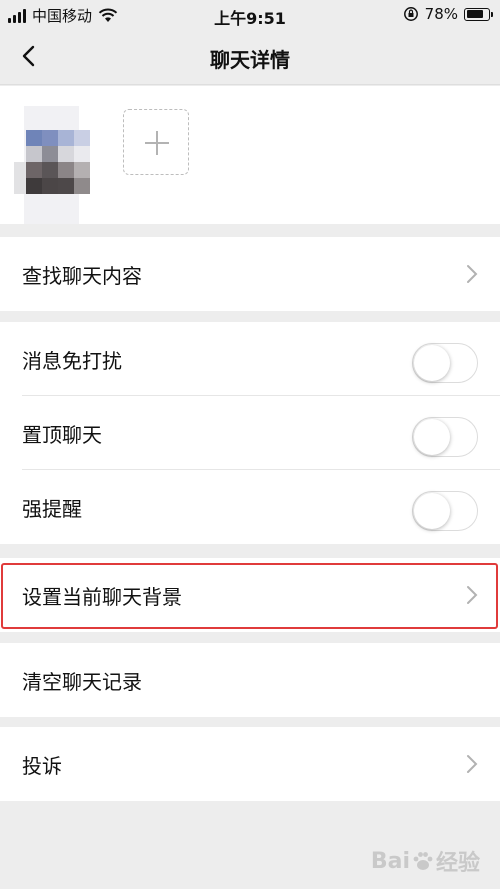 The image size is (500, 889). I want to click on row-label: 强提醒, so click(52, 508).